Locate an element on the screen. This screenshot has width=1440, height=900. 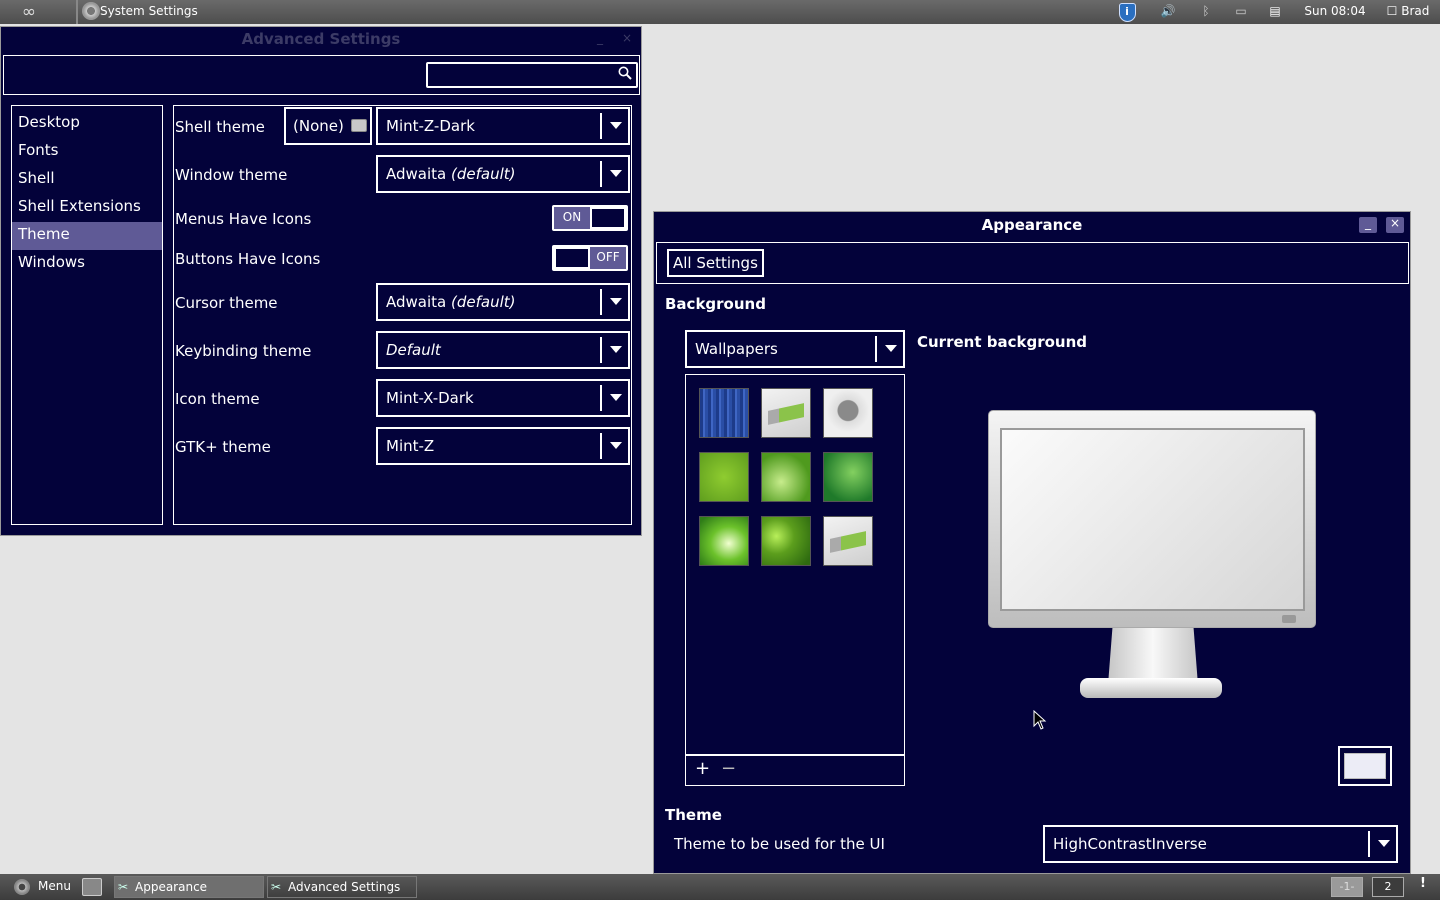
cursor-theme-combo: Adwaita (default) is located at coordinates (503, 302).